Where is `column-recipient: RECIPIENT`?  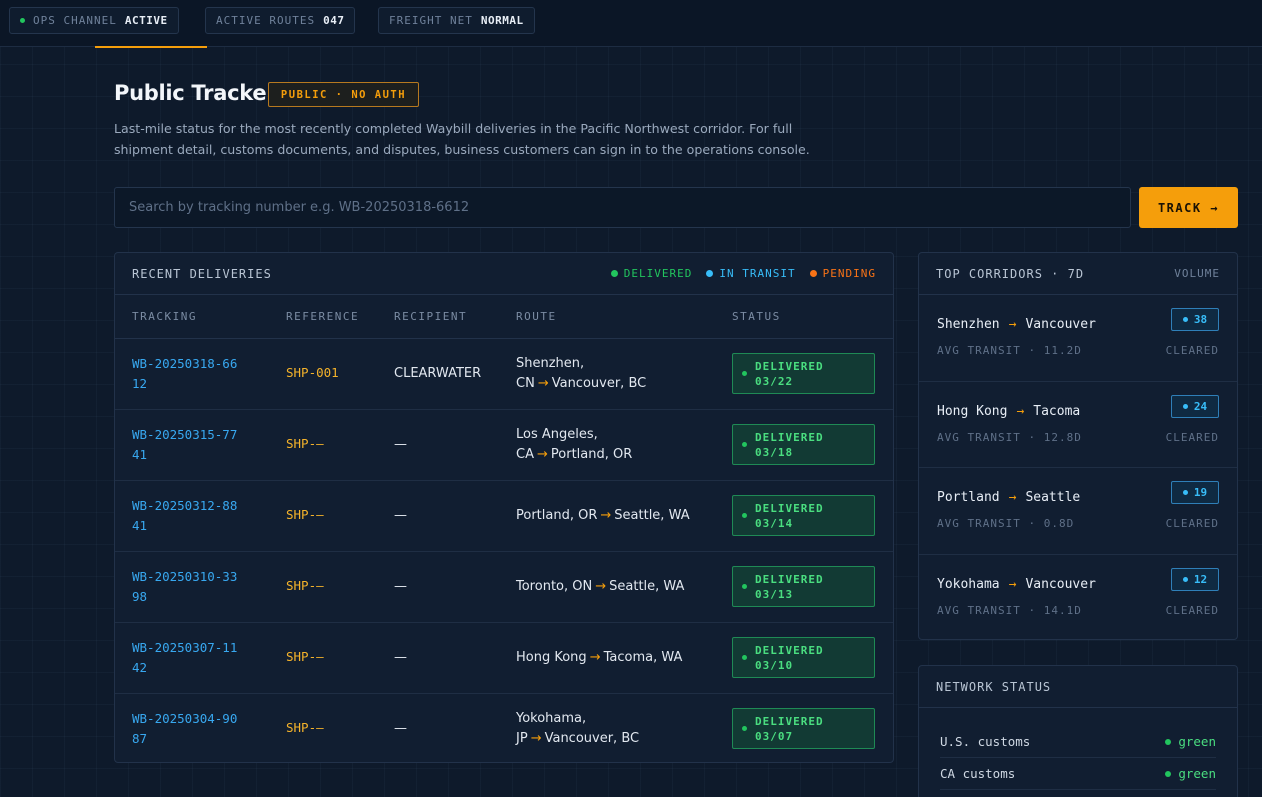
column-recipient: RECIPIENT is located at coordinates (438, 317).